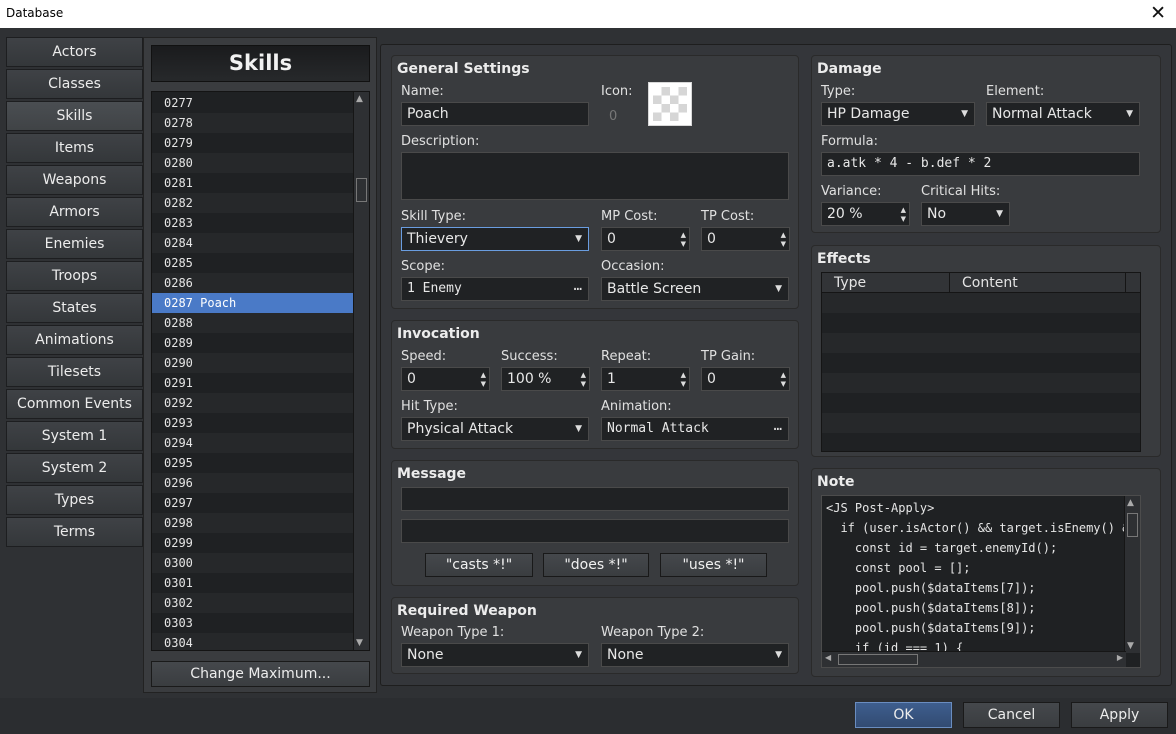  What do you see at coordinates (253, 263) in the screenshot?
I see `list-item: 0285` at bounding box center [253, 263].